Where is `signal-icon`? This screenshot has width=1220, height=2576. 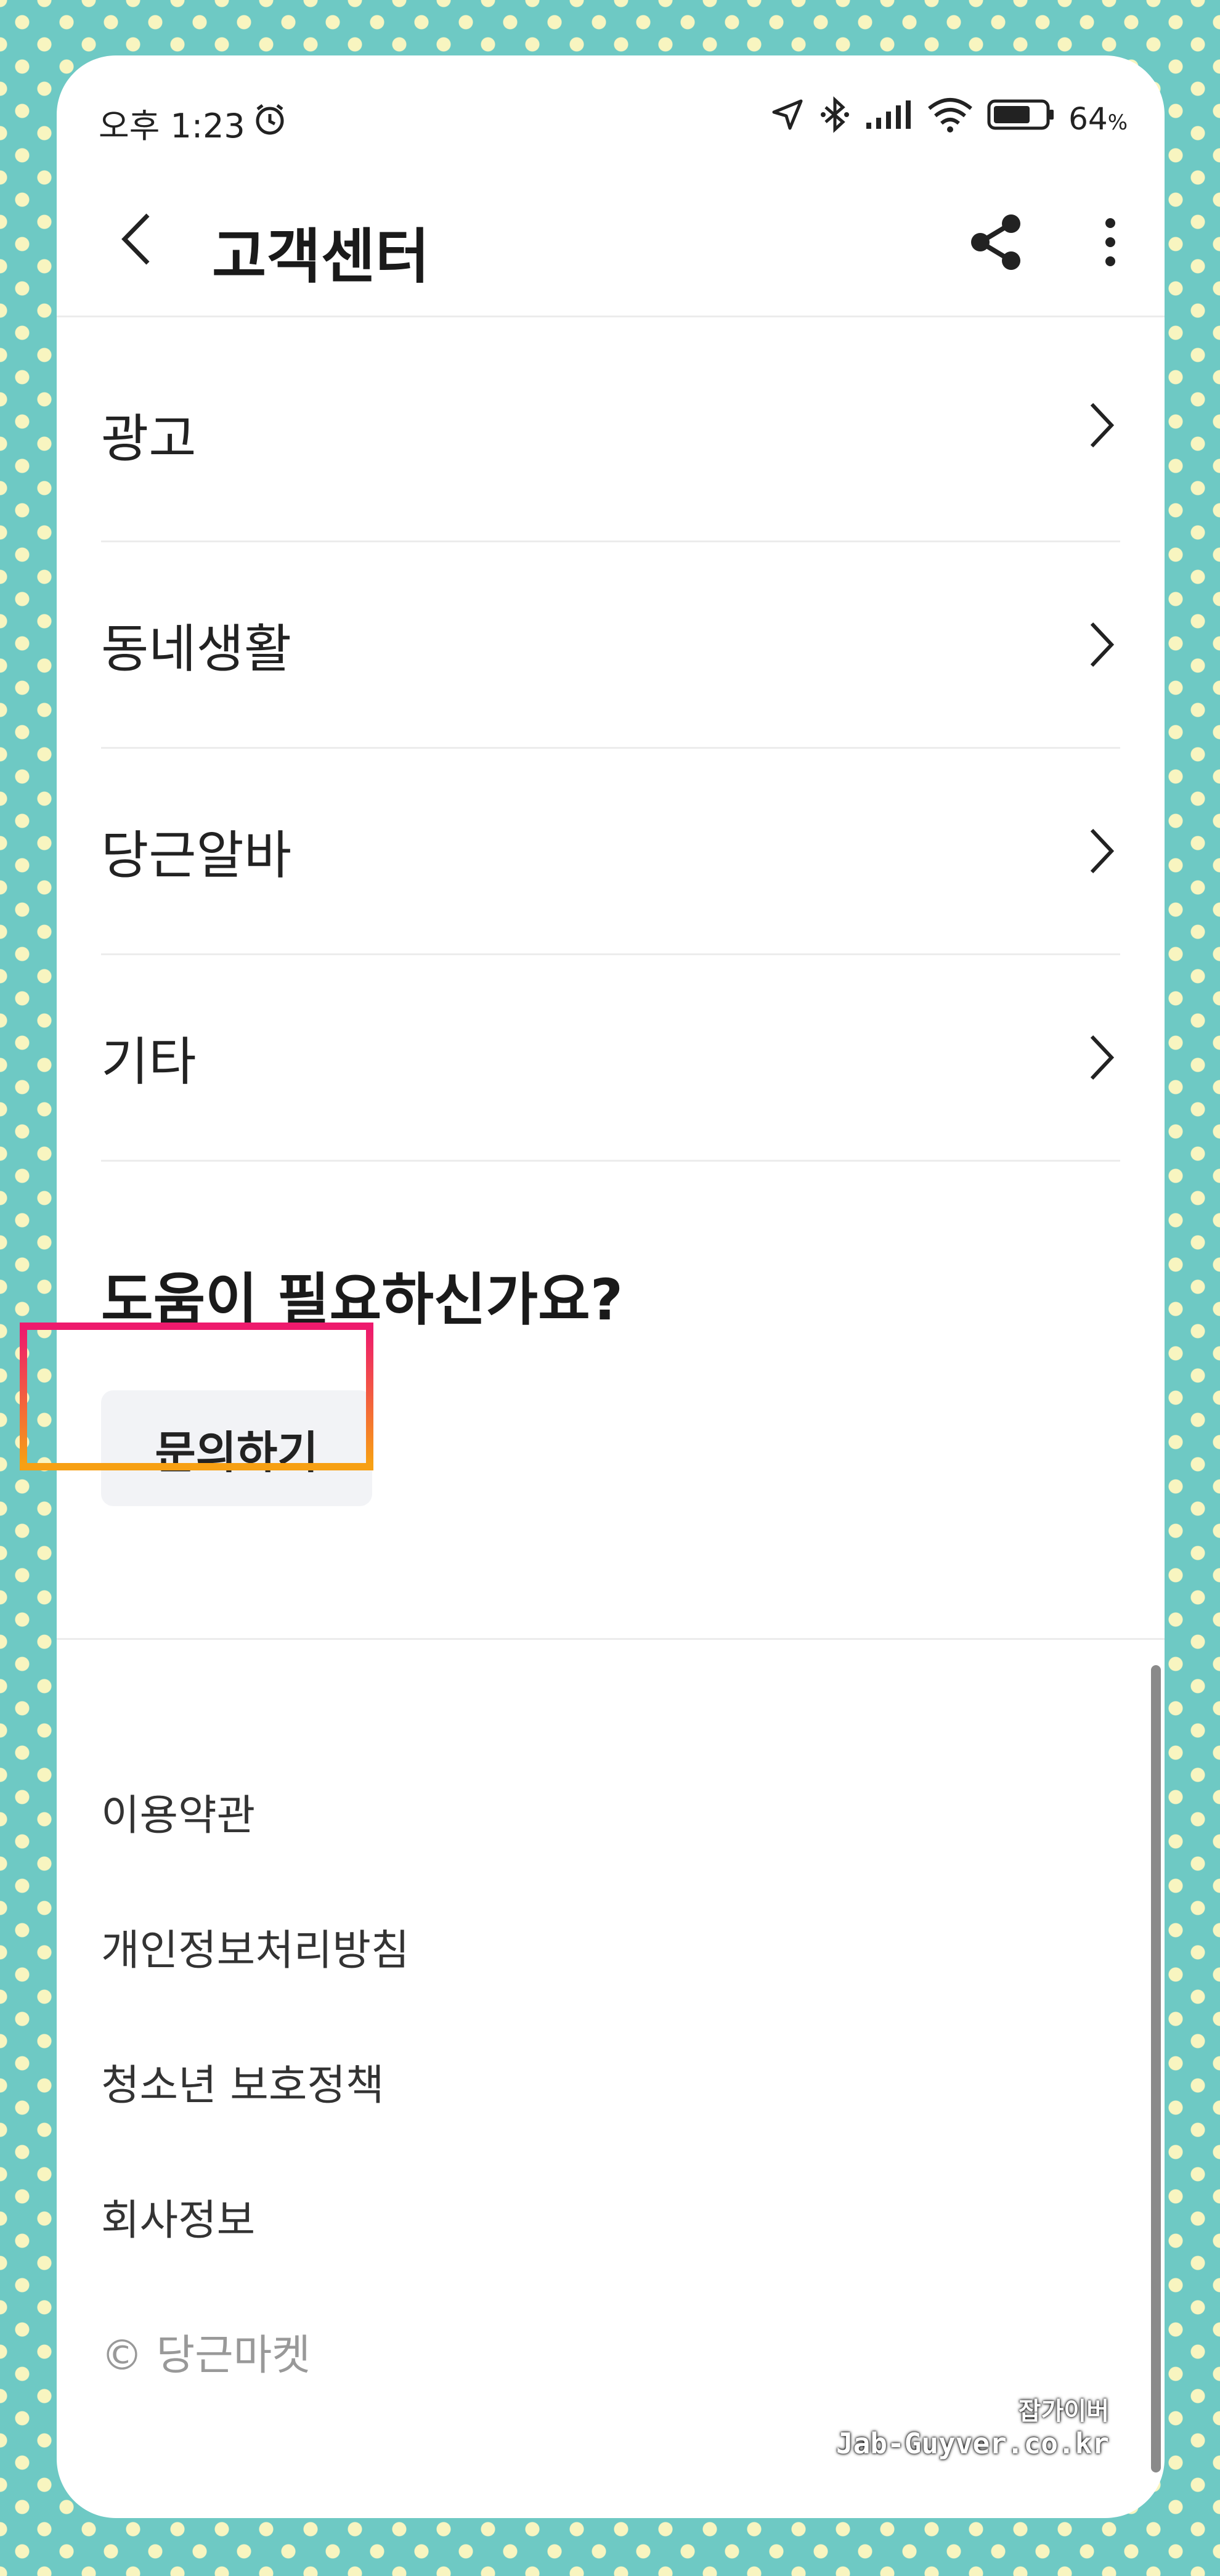
signal-icon is located at coordinates (888, 119).